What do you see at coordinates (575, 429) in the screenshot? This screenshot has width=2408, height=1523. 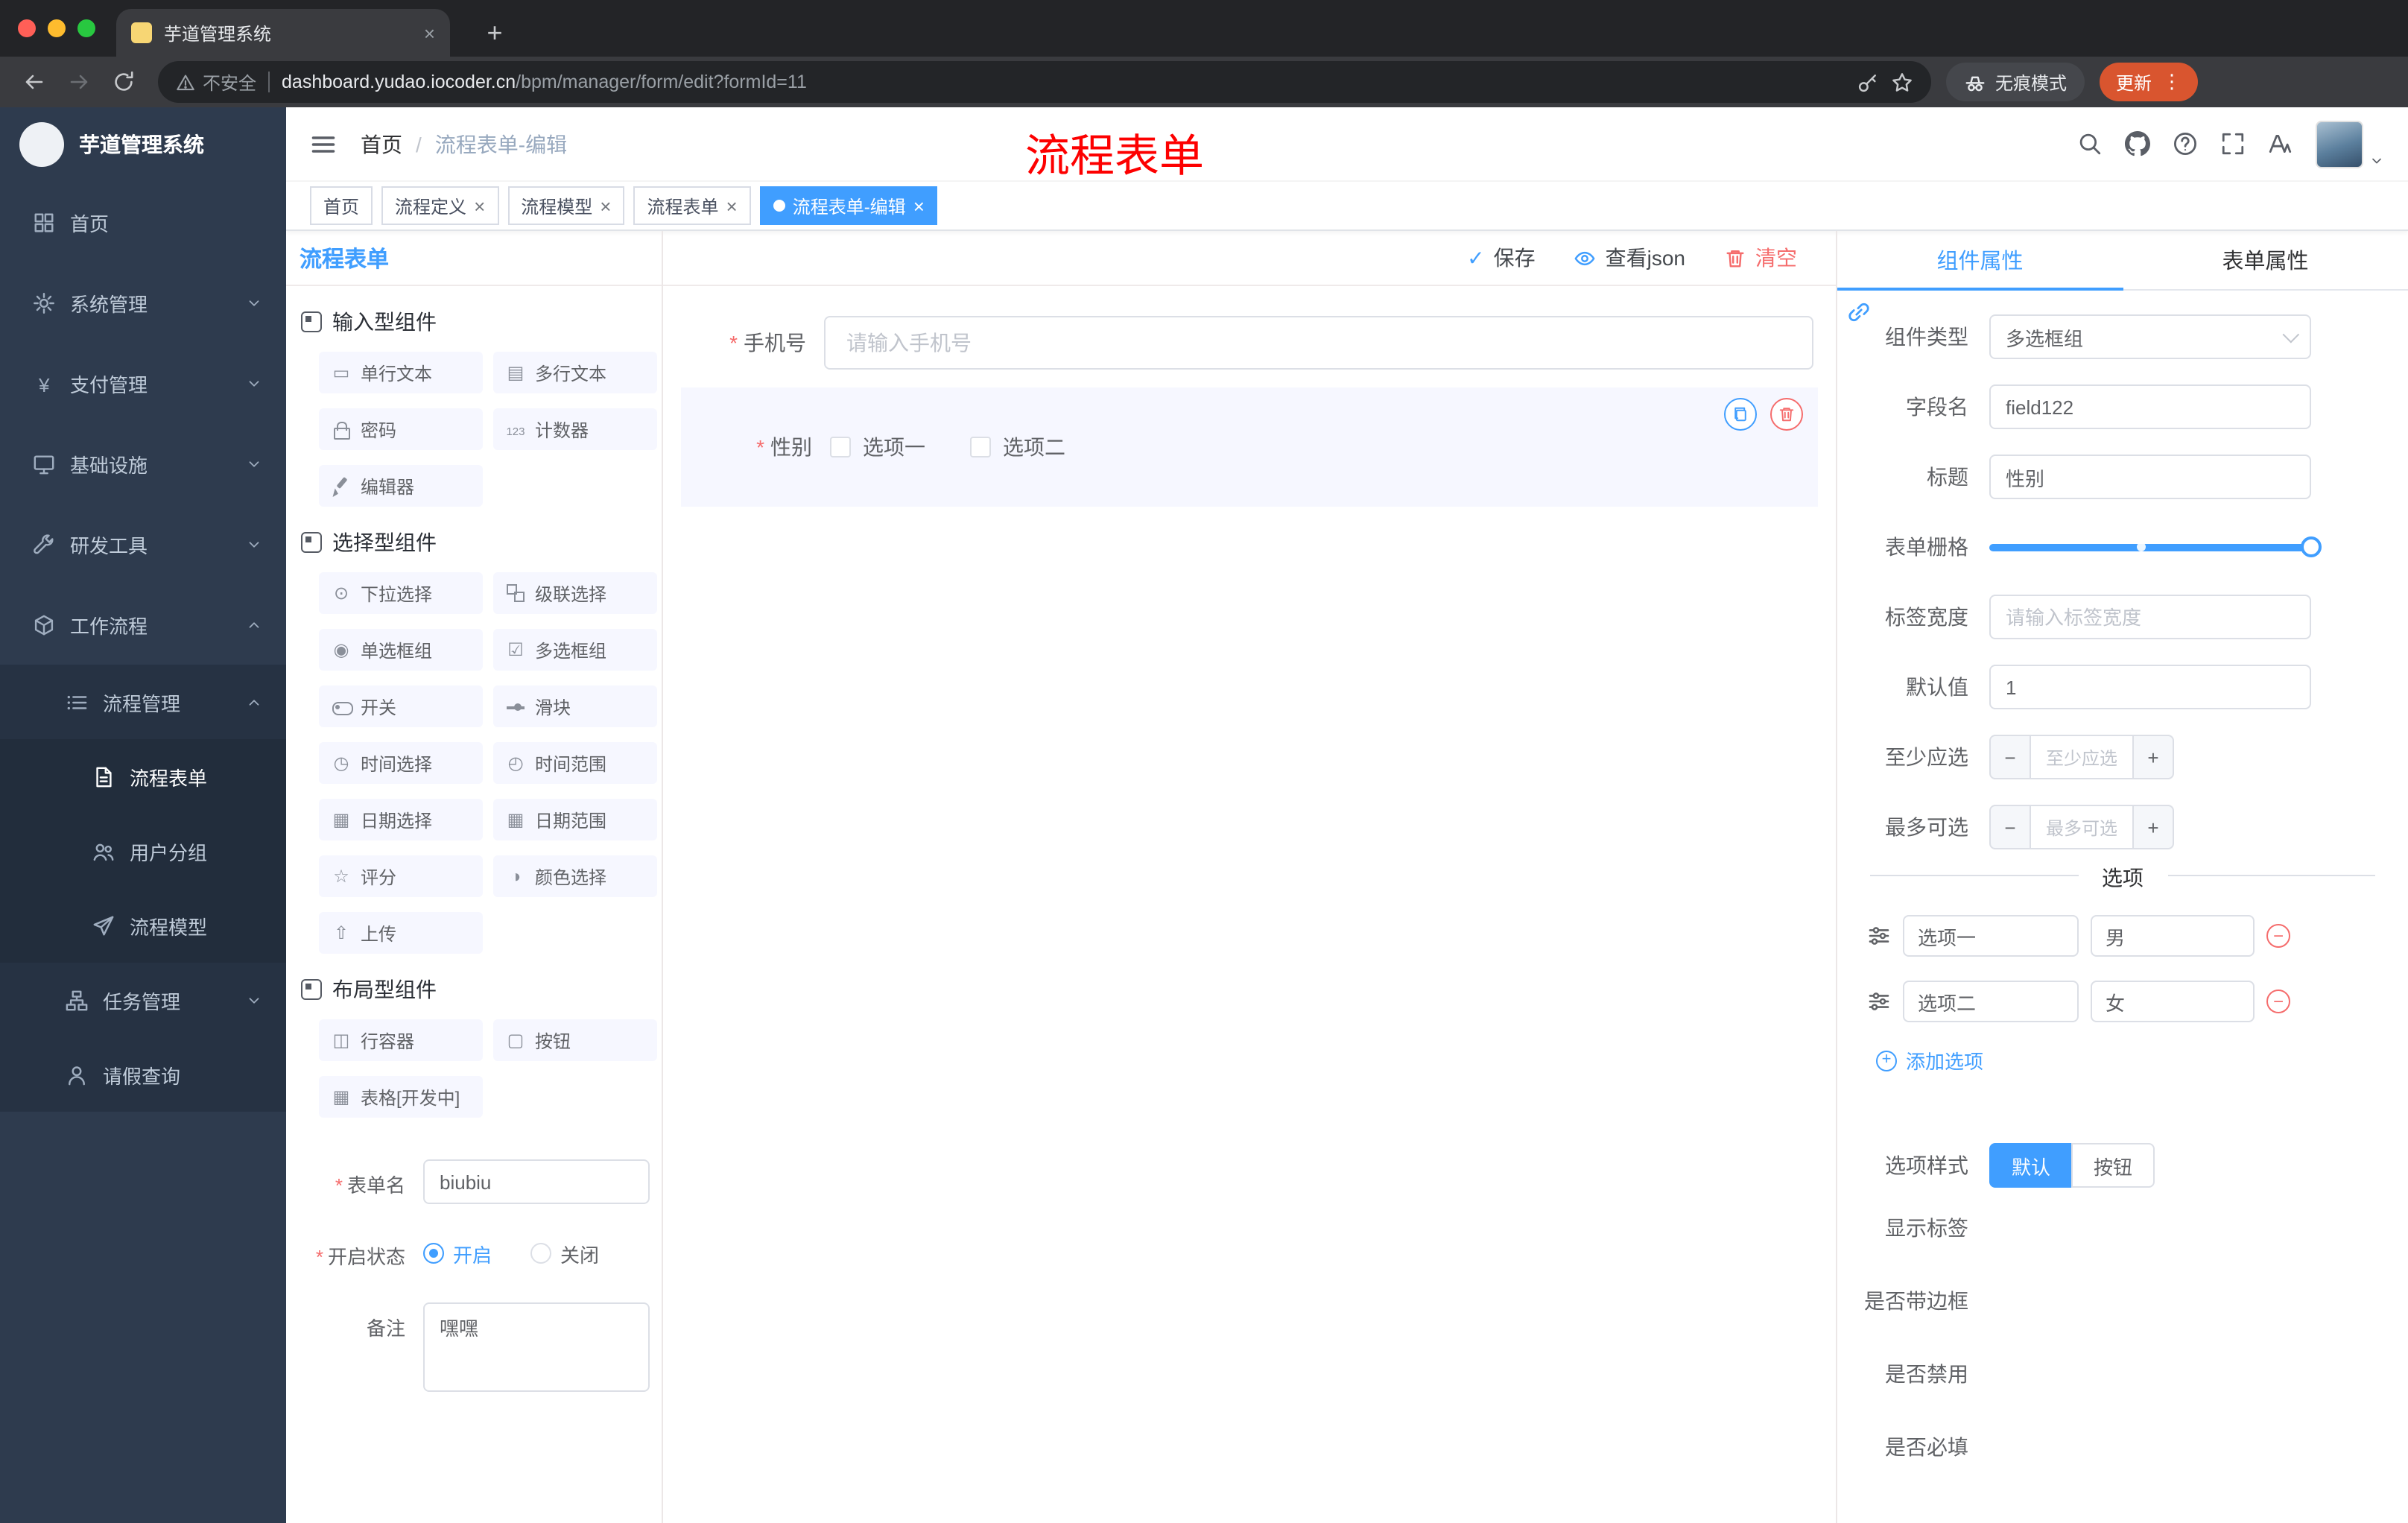 I see `palette-item-counter: 计数器` at bounding box center [575, 429].